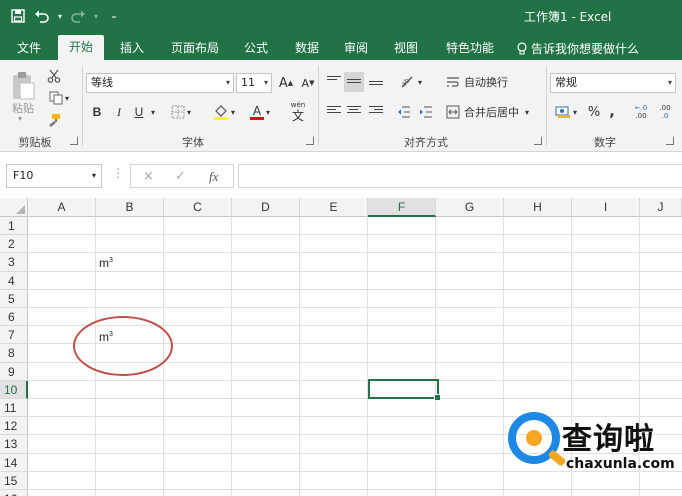  What do you see at coordinates (78, 16) in the screenshot?
I see `redo-icon` at bounding box center [78, 16].